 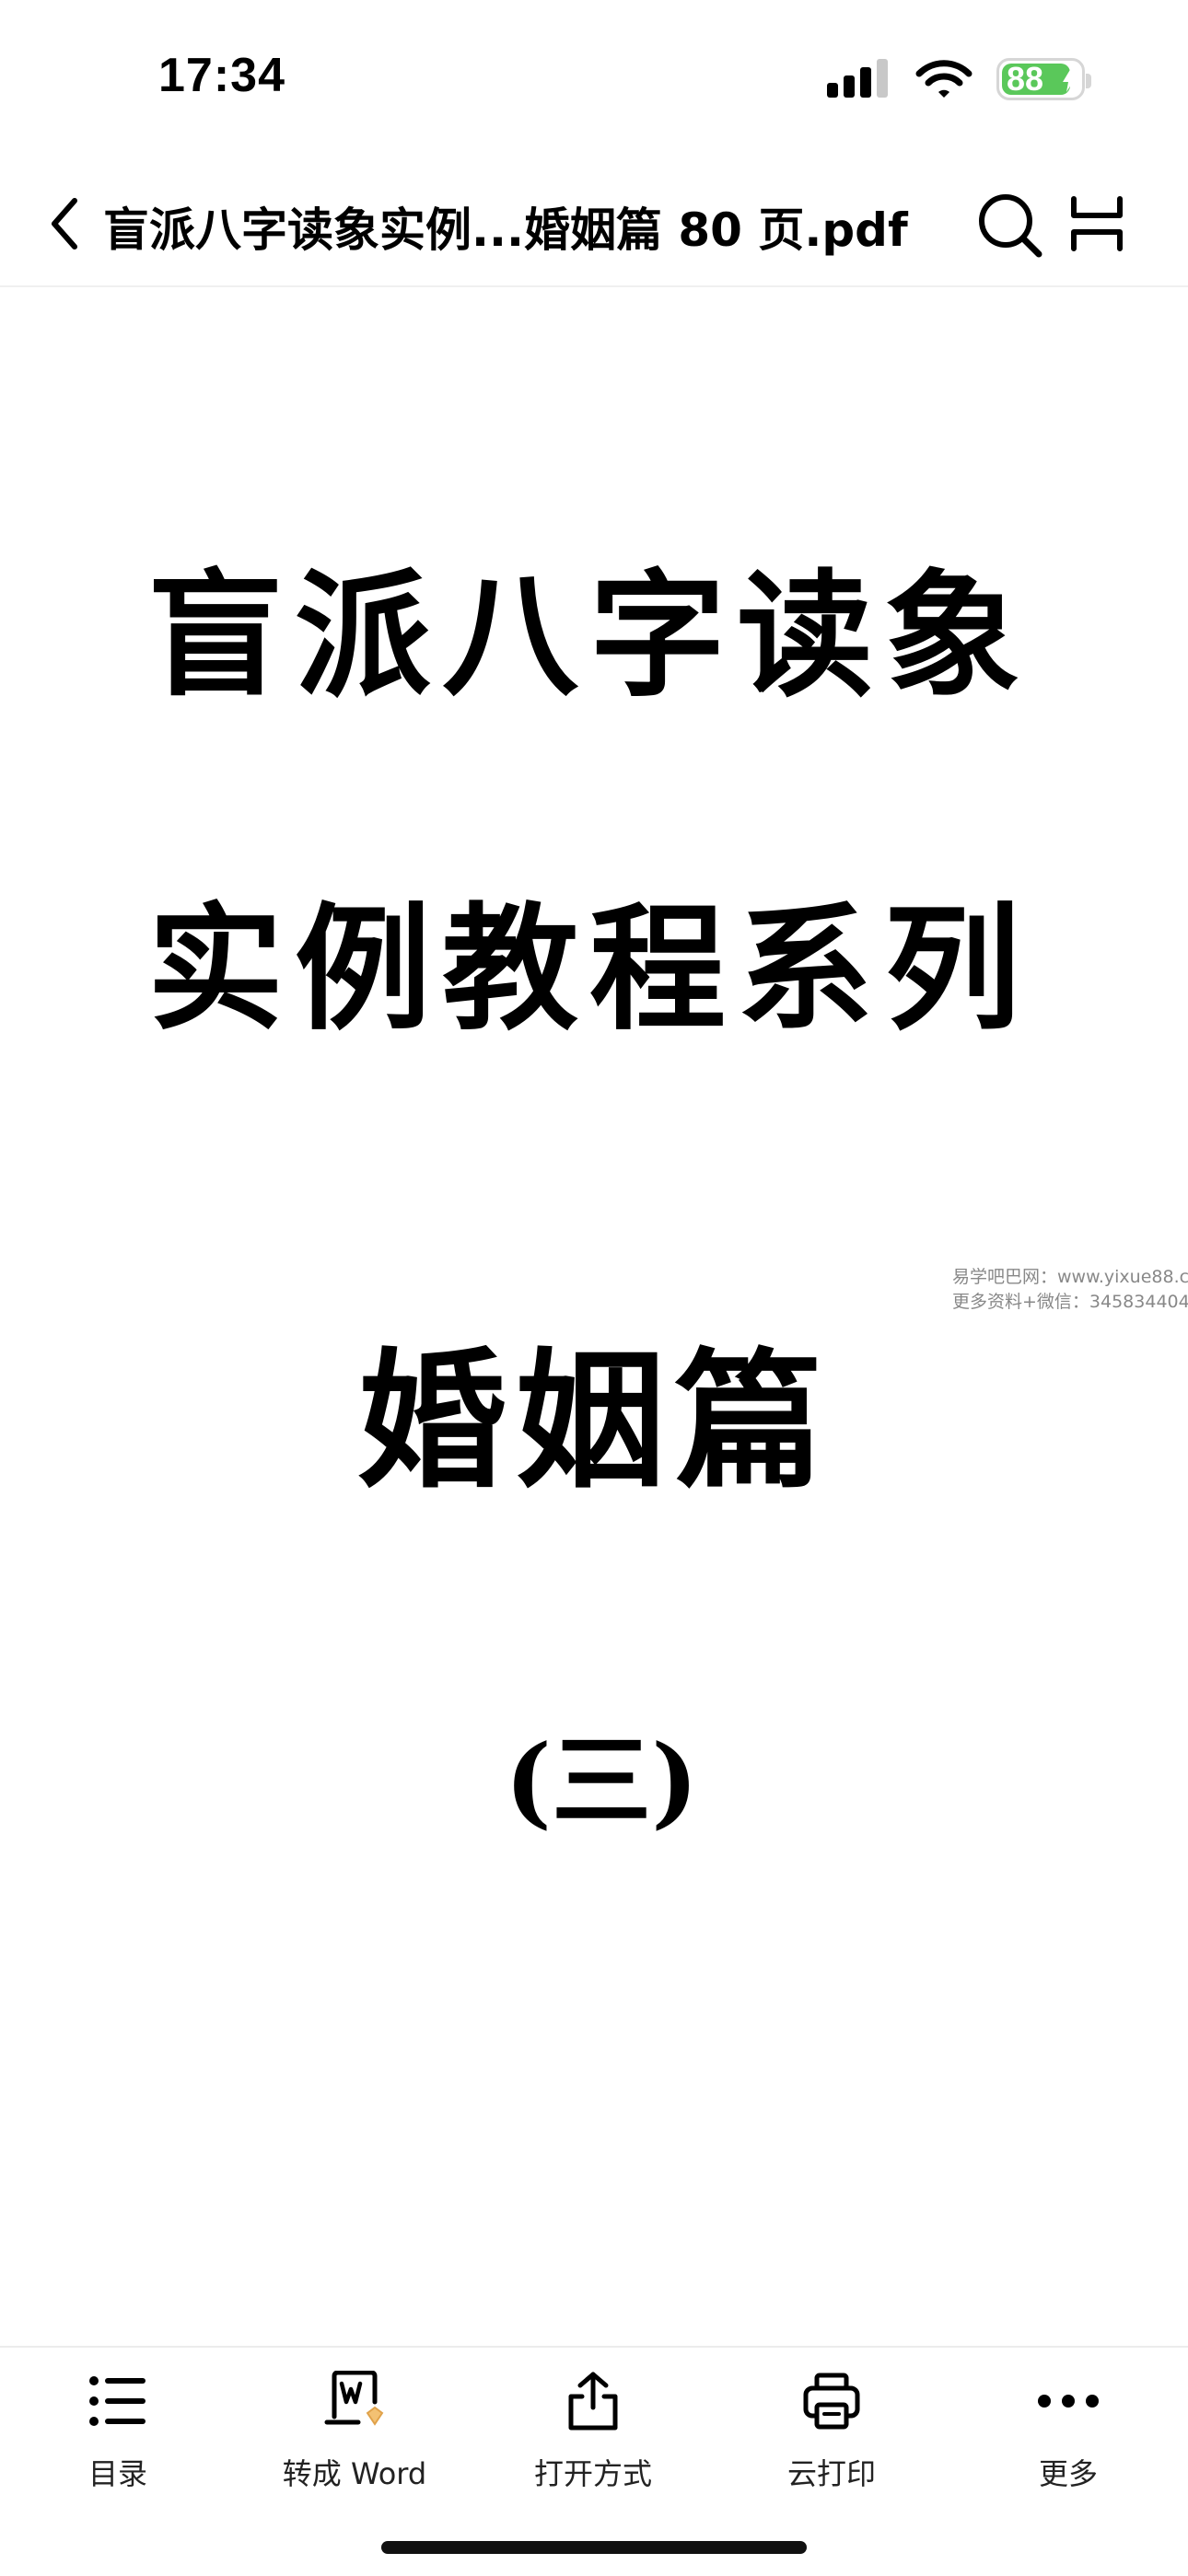 I want to click on chevron-left-icon, so click(x=64, y=223).